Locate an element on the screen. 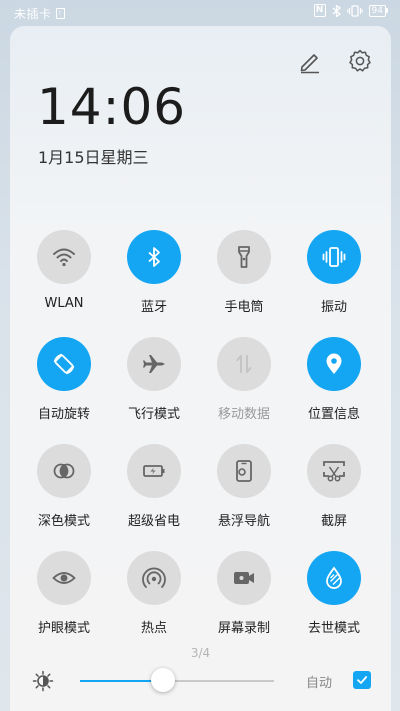 This screenshot has width=400, height=711. status-bar: 未插卡 ! N 94 is located at coordinates (200, 13).